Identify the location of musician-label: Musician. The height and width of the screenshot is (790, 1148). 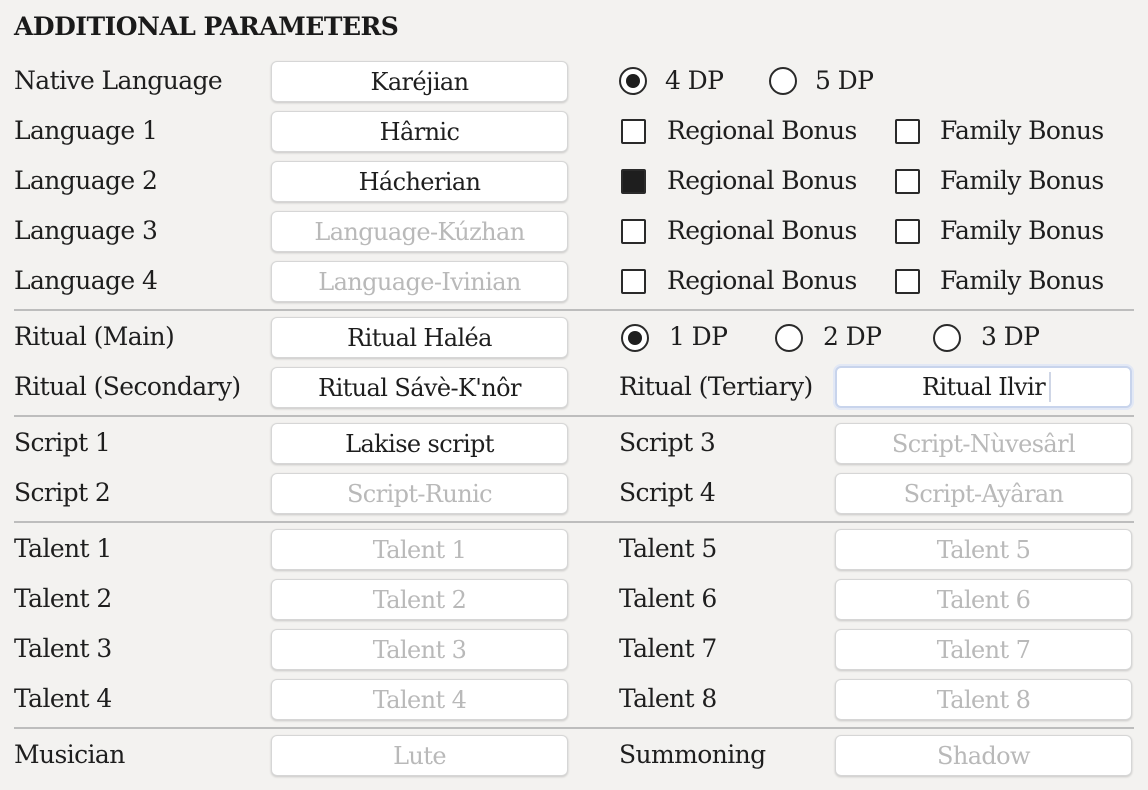
(69, 754).